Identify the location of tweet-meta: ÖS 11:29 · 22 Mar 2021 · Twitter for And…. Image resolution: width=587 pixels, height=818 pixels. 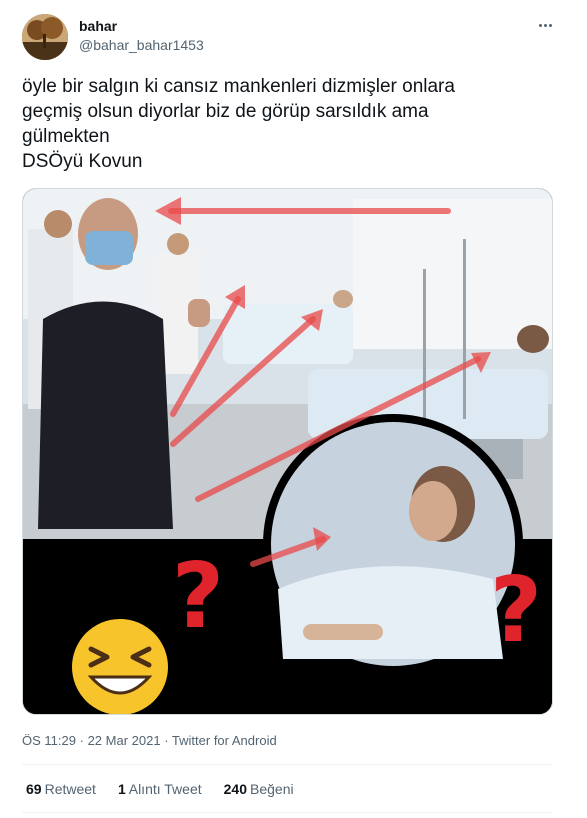
(149, 740).